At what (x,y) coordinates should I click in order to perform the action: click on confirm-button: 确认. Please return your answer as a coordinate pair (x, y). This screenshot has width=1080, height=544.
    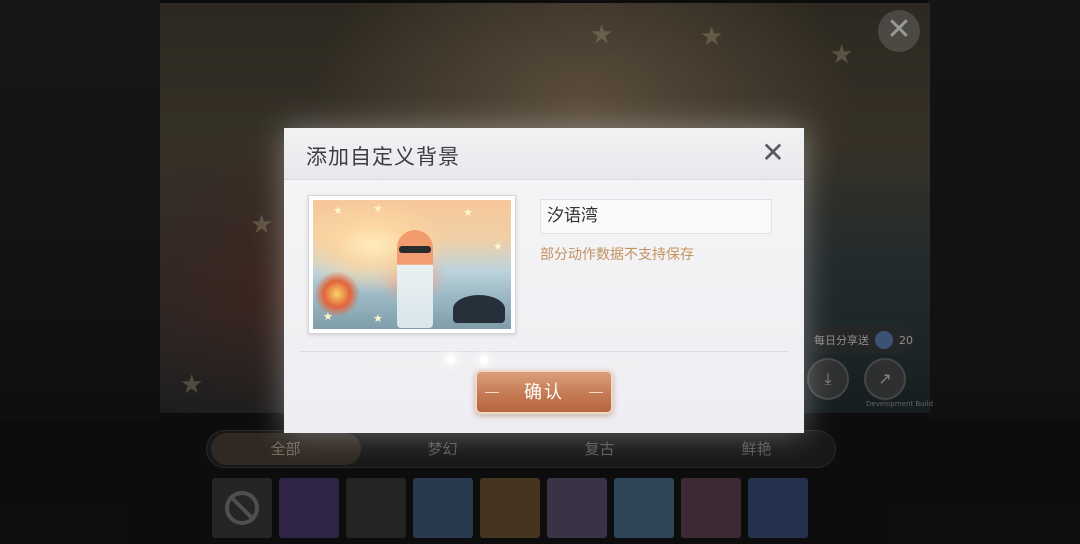
    Looking at the image, I should click on (544, 392).